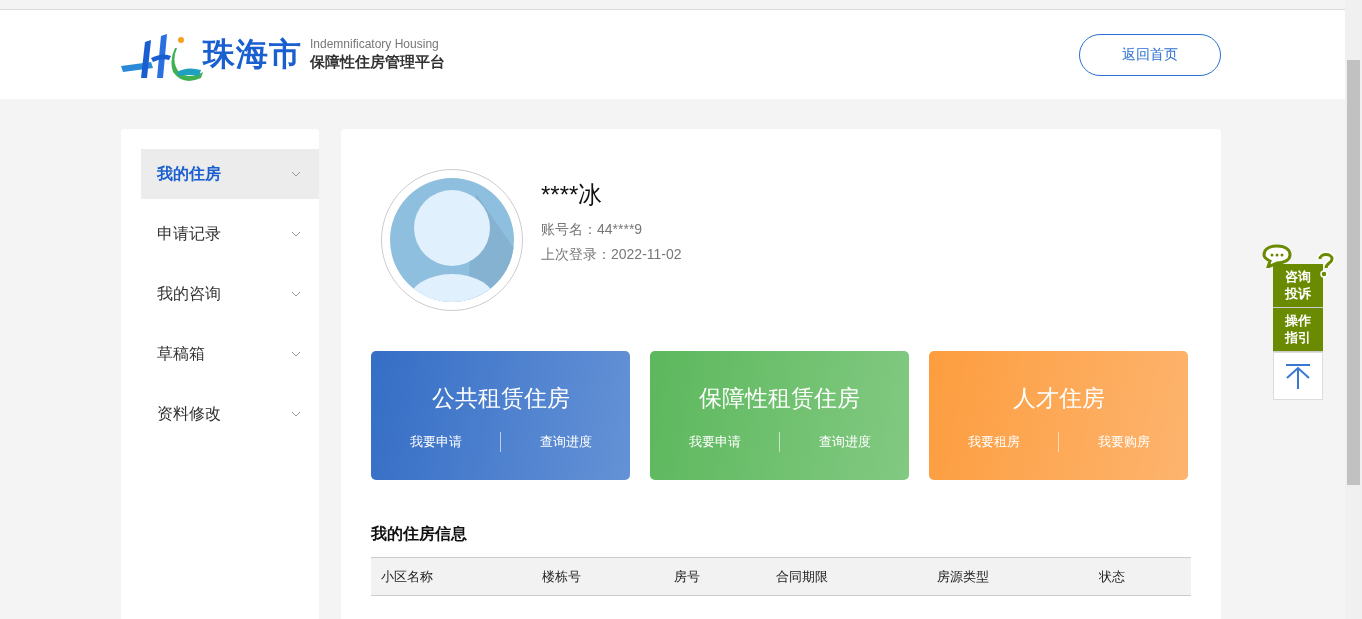 The height and width of the screenshot is (619, 1362). I want to click on card-title: 公共租赁住房, so click(500, 398).